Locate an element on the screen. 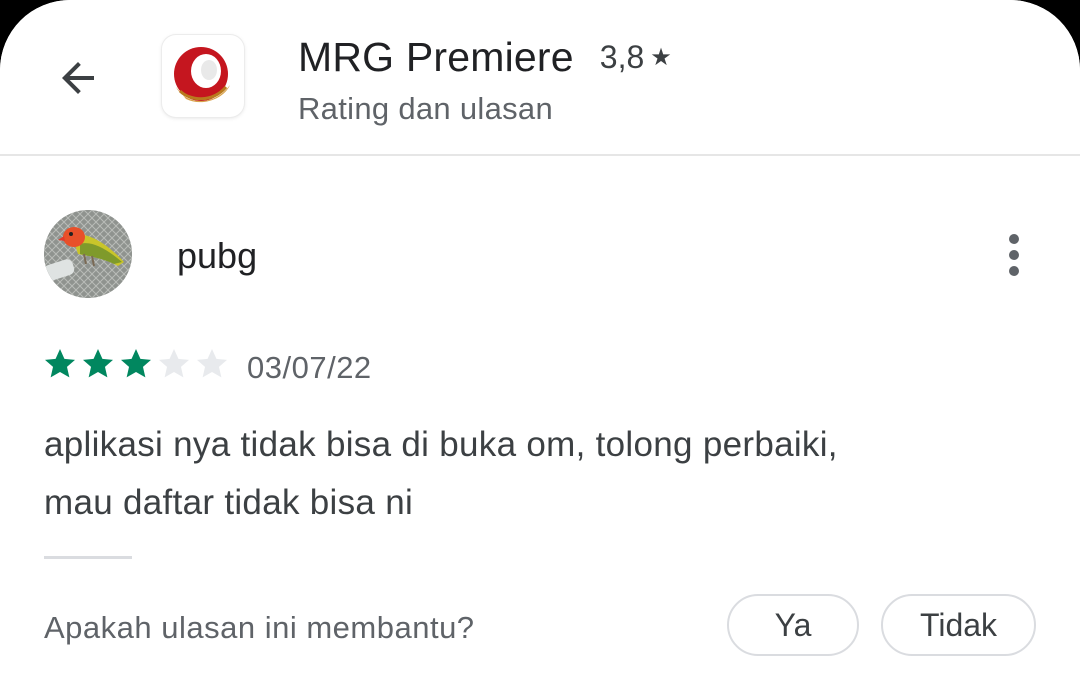 The image size is (1080, 684). star-icon: ★ is located at coordinates (661, 57).